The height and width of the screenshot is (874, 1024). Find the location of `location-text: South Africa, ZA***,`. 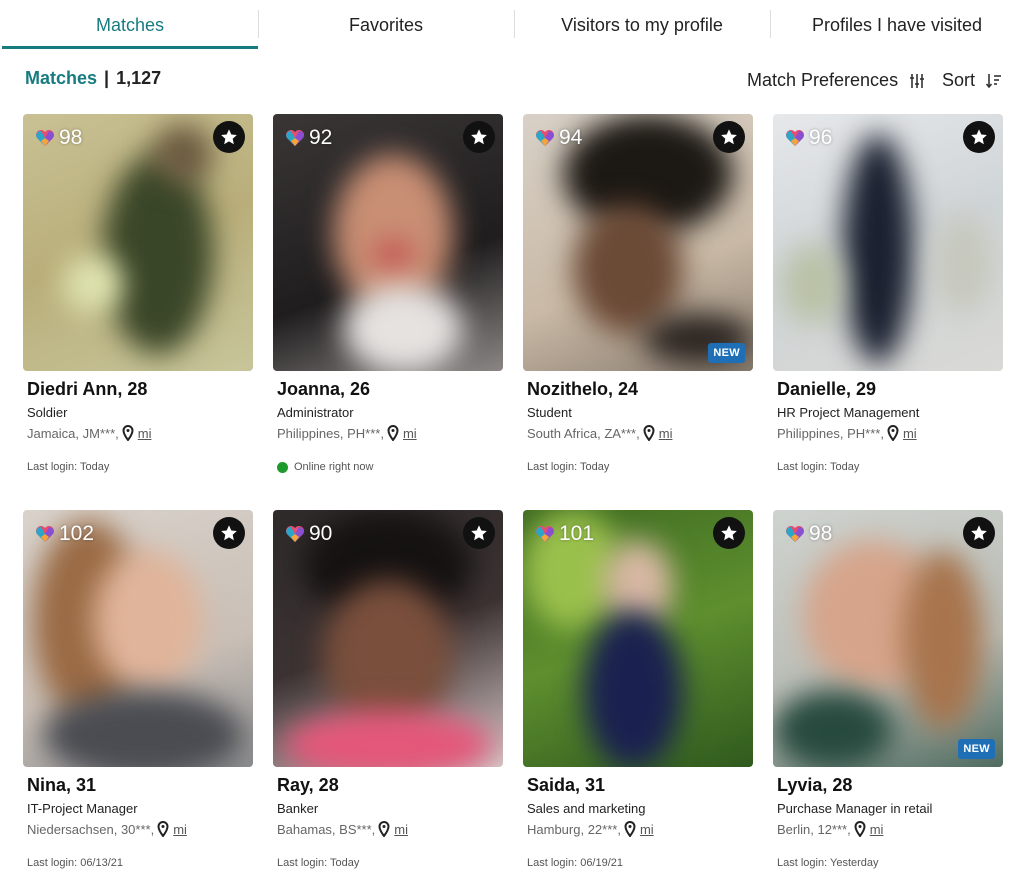

location-text: South Africa, ZA***, is located at coordinates (583, 433).